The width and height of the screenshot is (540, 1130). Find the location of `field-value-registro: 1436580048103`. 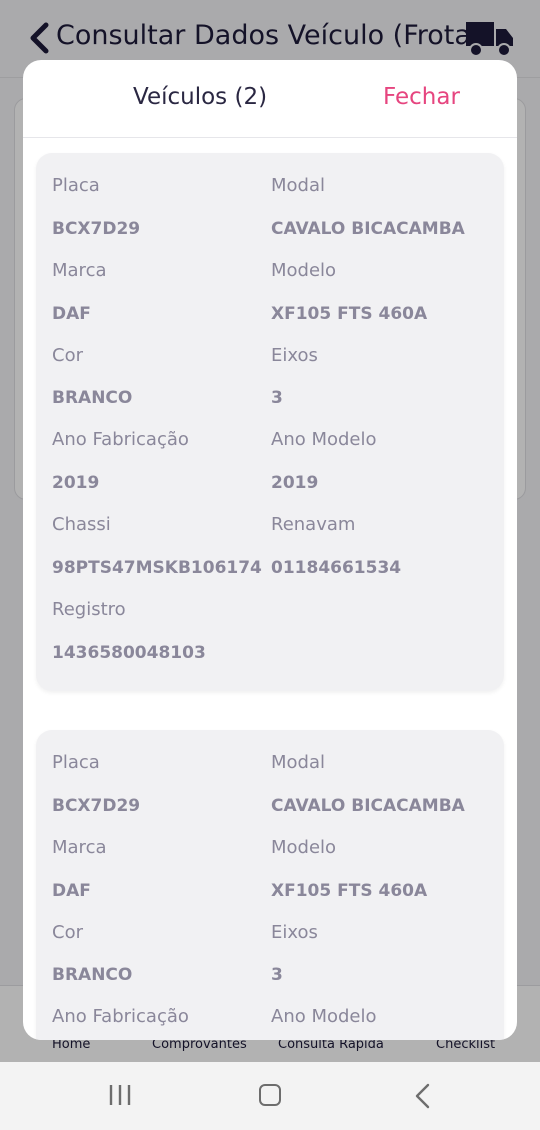

field-value-registro: 1436580048103 is located at coordinates (129, 653).